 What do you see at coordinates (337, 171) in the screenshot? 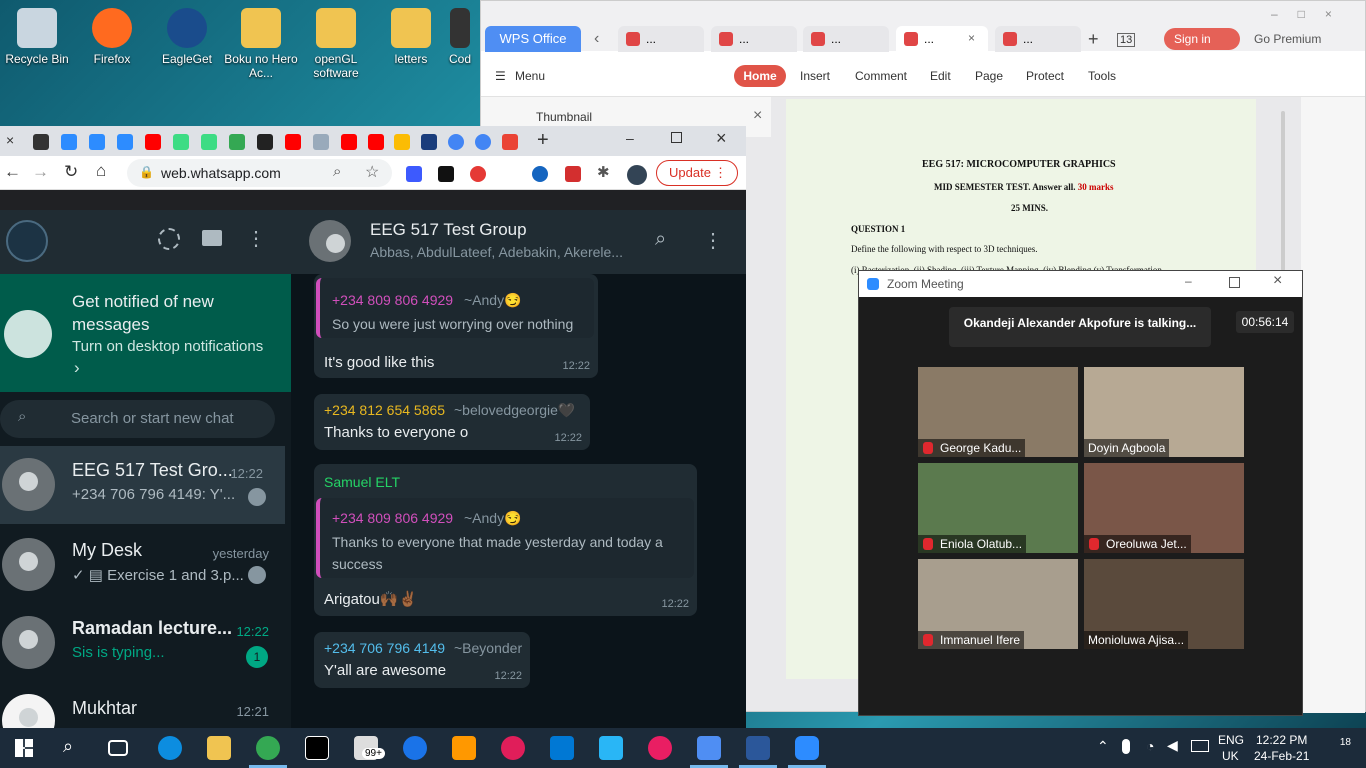
I see `zoom-lens-icon: ⌕` at bounding box center [337, 171].